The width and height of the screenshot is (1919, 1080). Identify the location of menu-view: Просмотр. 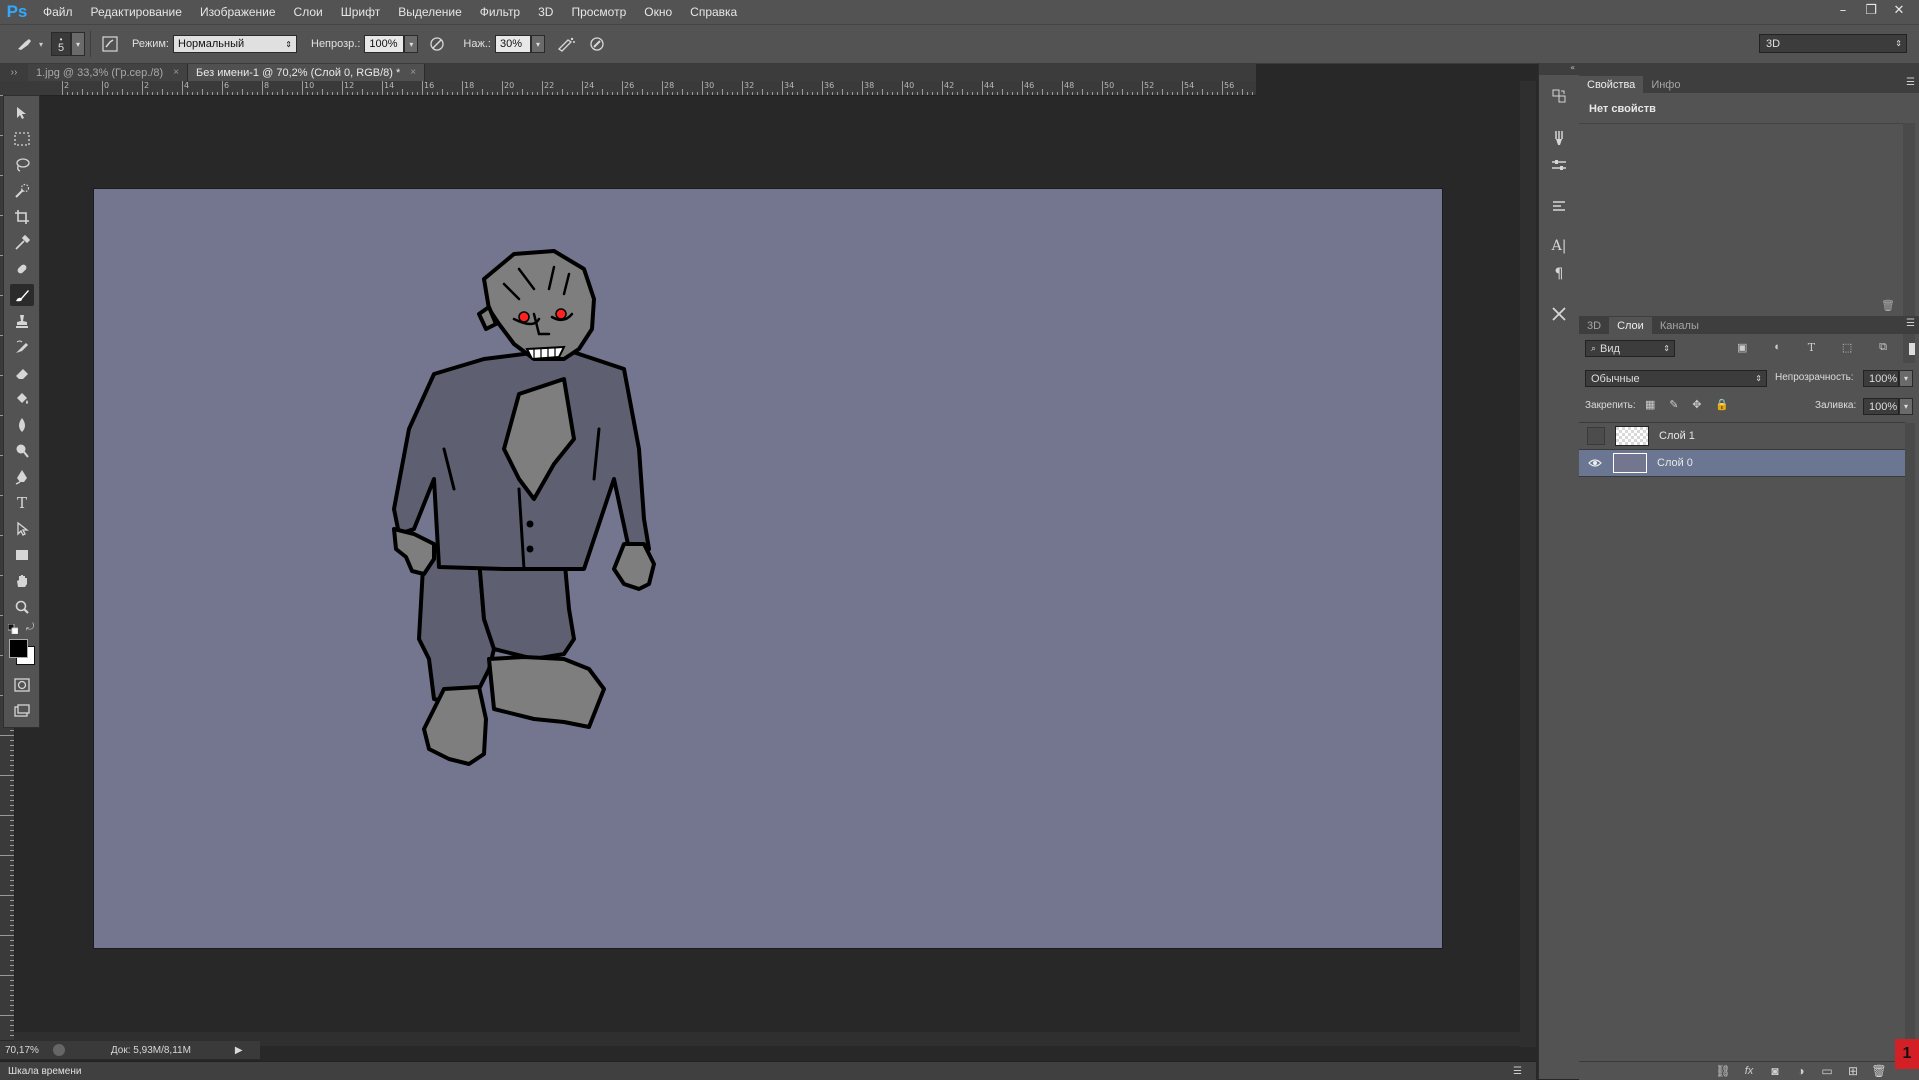
(598, 12).